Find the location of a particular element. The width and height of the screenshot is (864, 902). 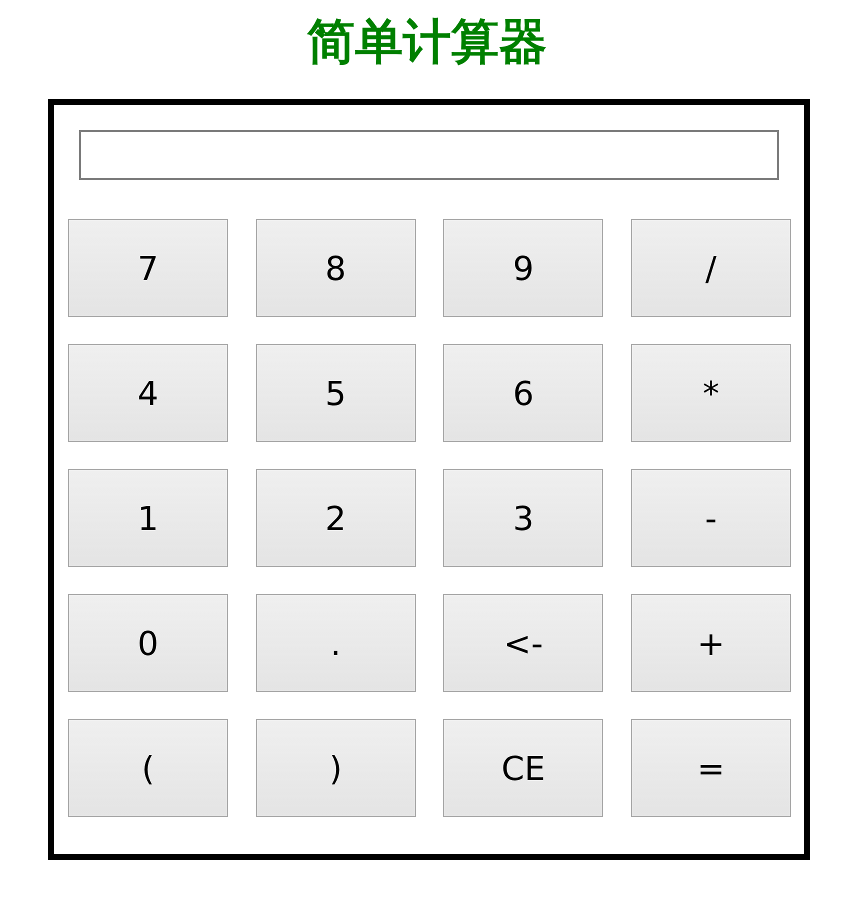

key-button: + is located at coordinates (710, 643).